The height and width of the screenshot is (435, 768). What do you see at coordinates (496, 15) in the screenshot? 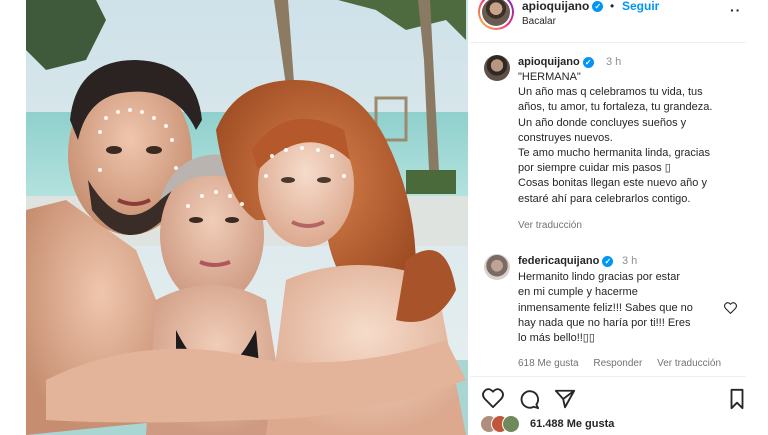
I see `author-avatar` at bounding box center [496, 15].